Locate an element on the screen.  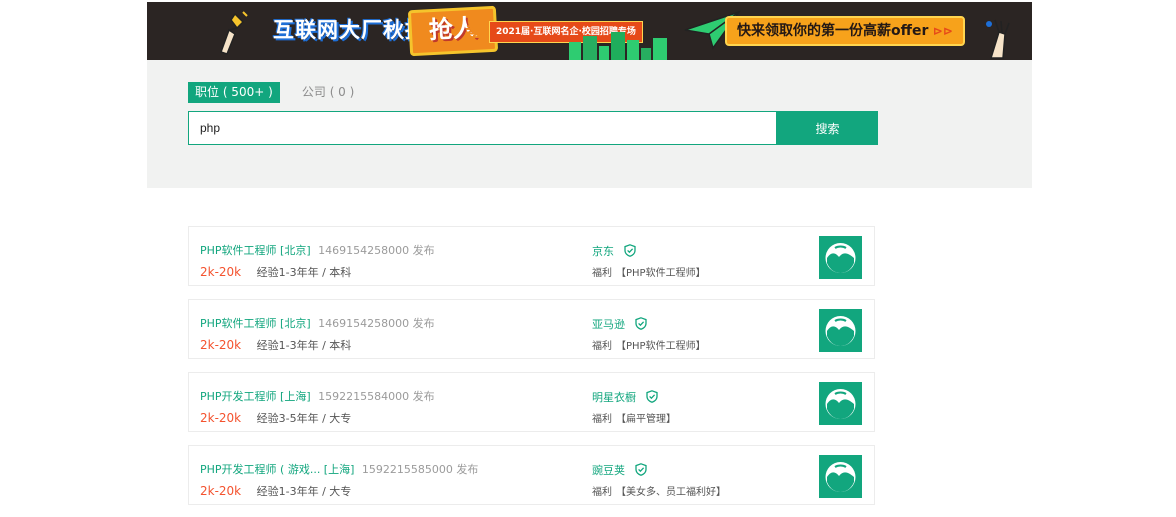
double-arrow-icon: ⊳⊳ is located at coordinates (942, 31).